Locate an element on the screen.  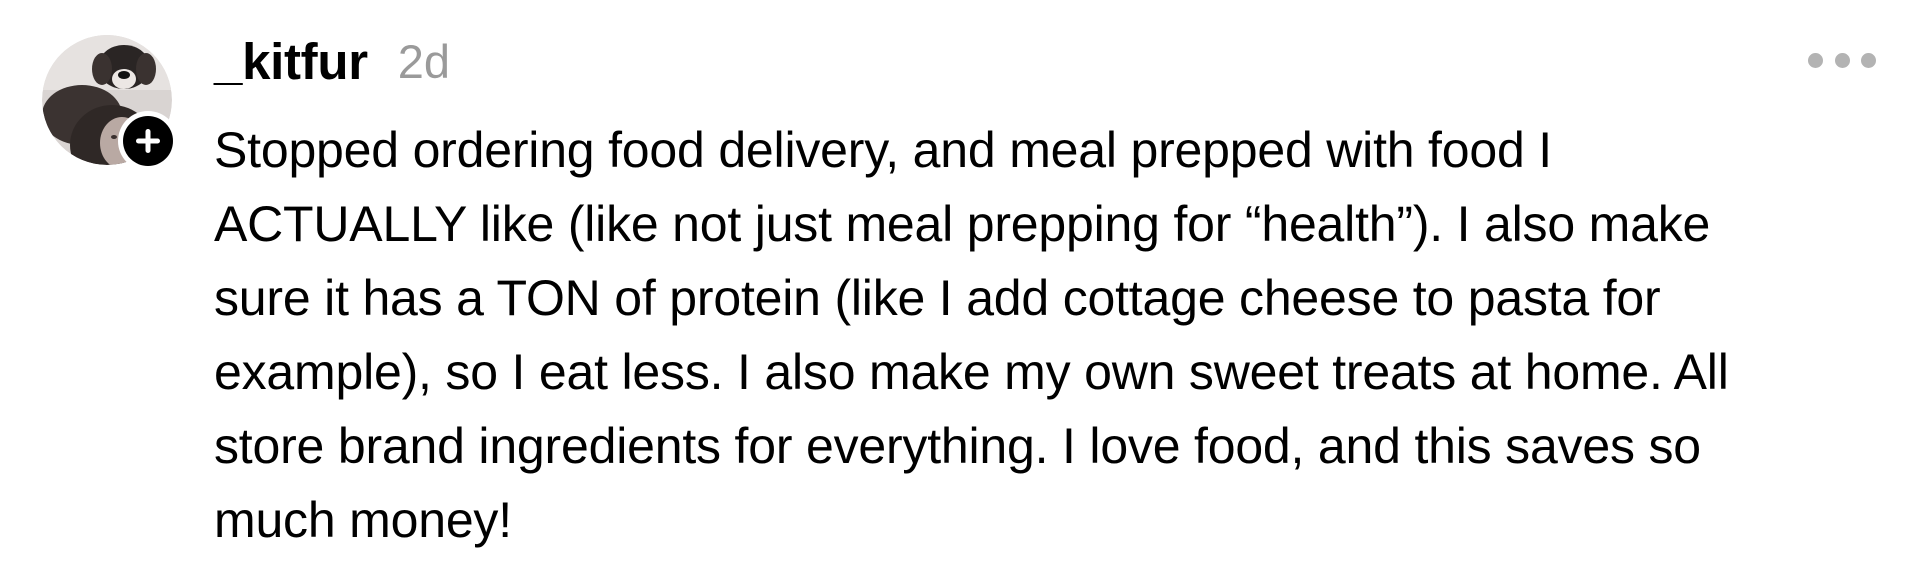
follow-button is located at coordinates (148, 141).